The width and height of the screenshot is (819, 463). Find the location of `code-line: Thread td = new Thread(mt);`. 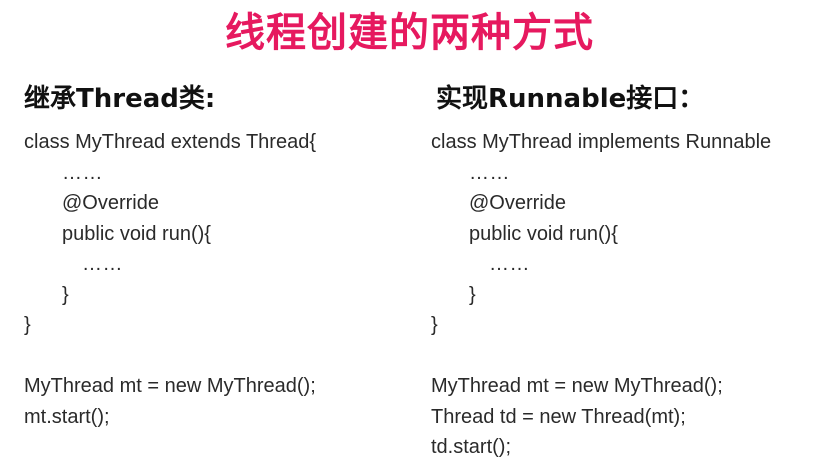

code-line: Thread td = new Thread(mt); is located at coordinates (558, 416).